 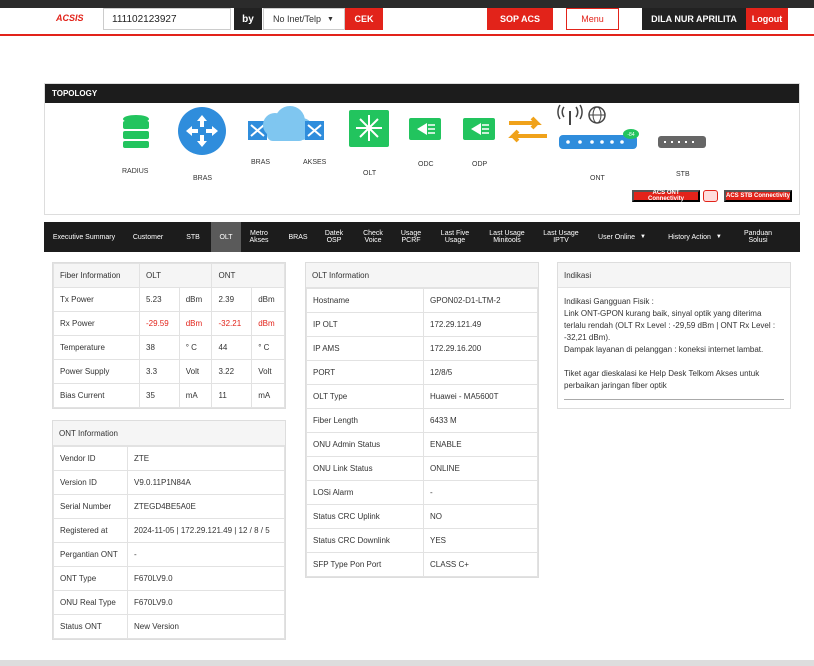 What do you see at coordinates (407, 663) in the screenshot?
I see `bottom-scroll-area` at bounding box center [407, 663].